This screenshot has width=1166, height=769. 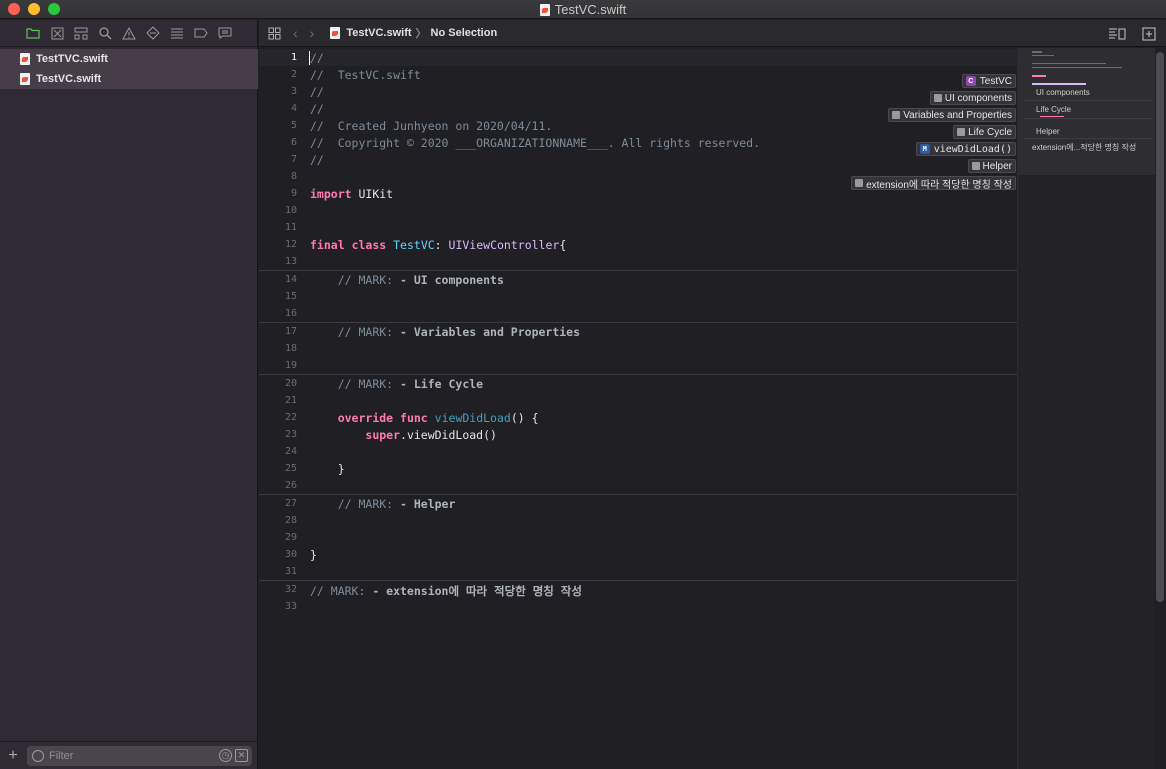 I want to click on line-number: 18, so click(x=278, y=348).